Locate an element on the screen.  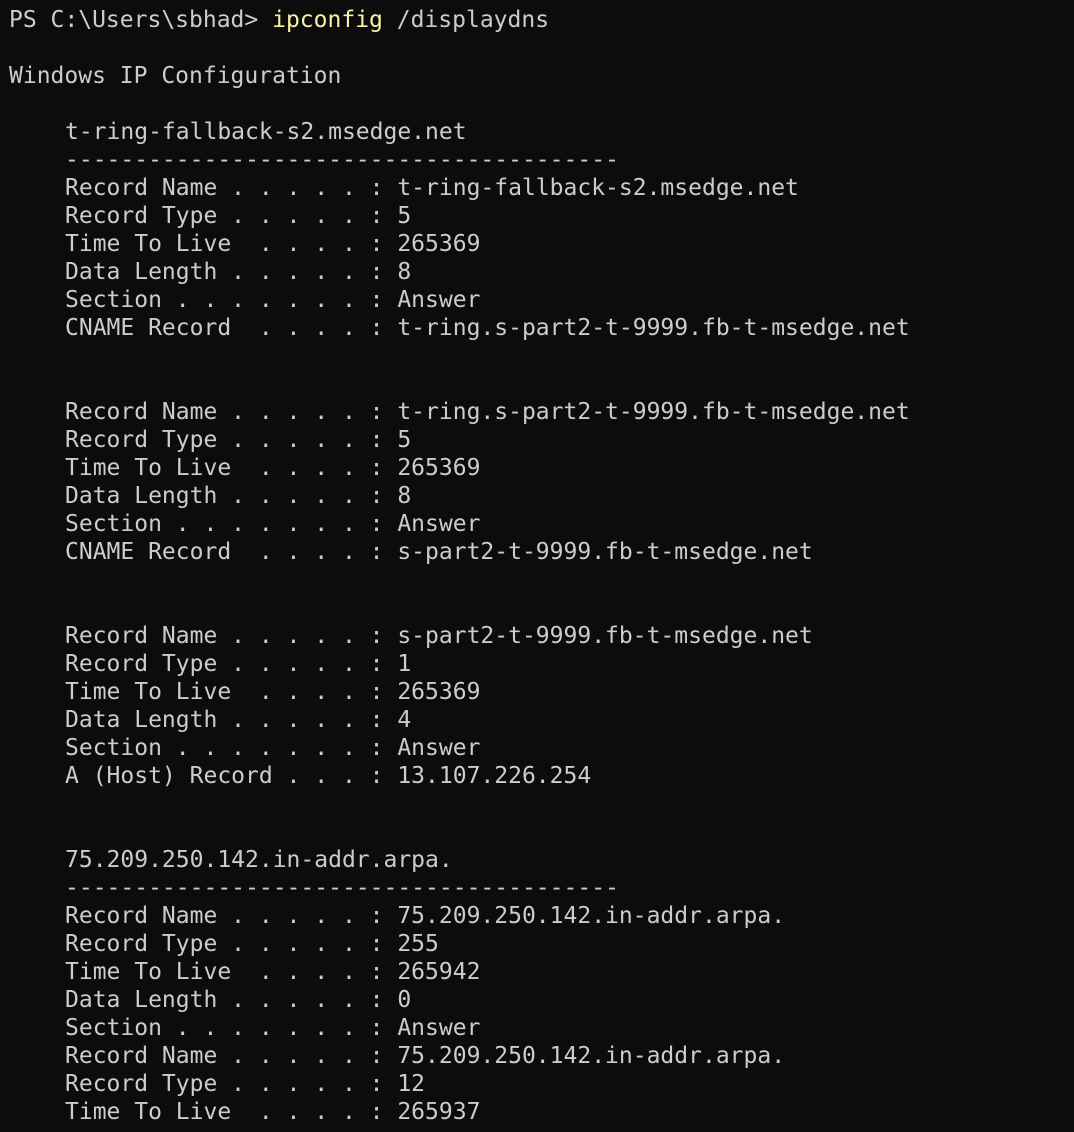
prompt-line: PS C:\Users\sbhad> ipconfig /displaydns is located at coordinates (541, 20).